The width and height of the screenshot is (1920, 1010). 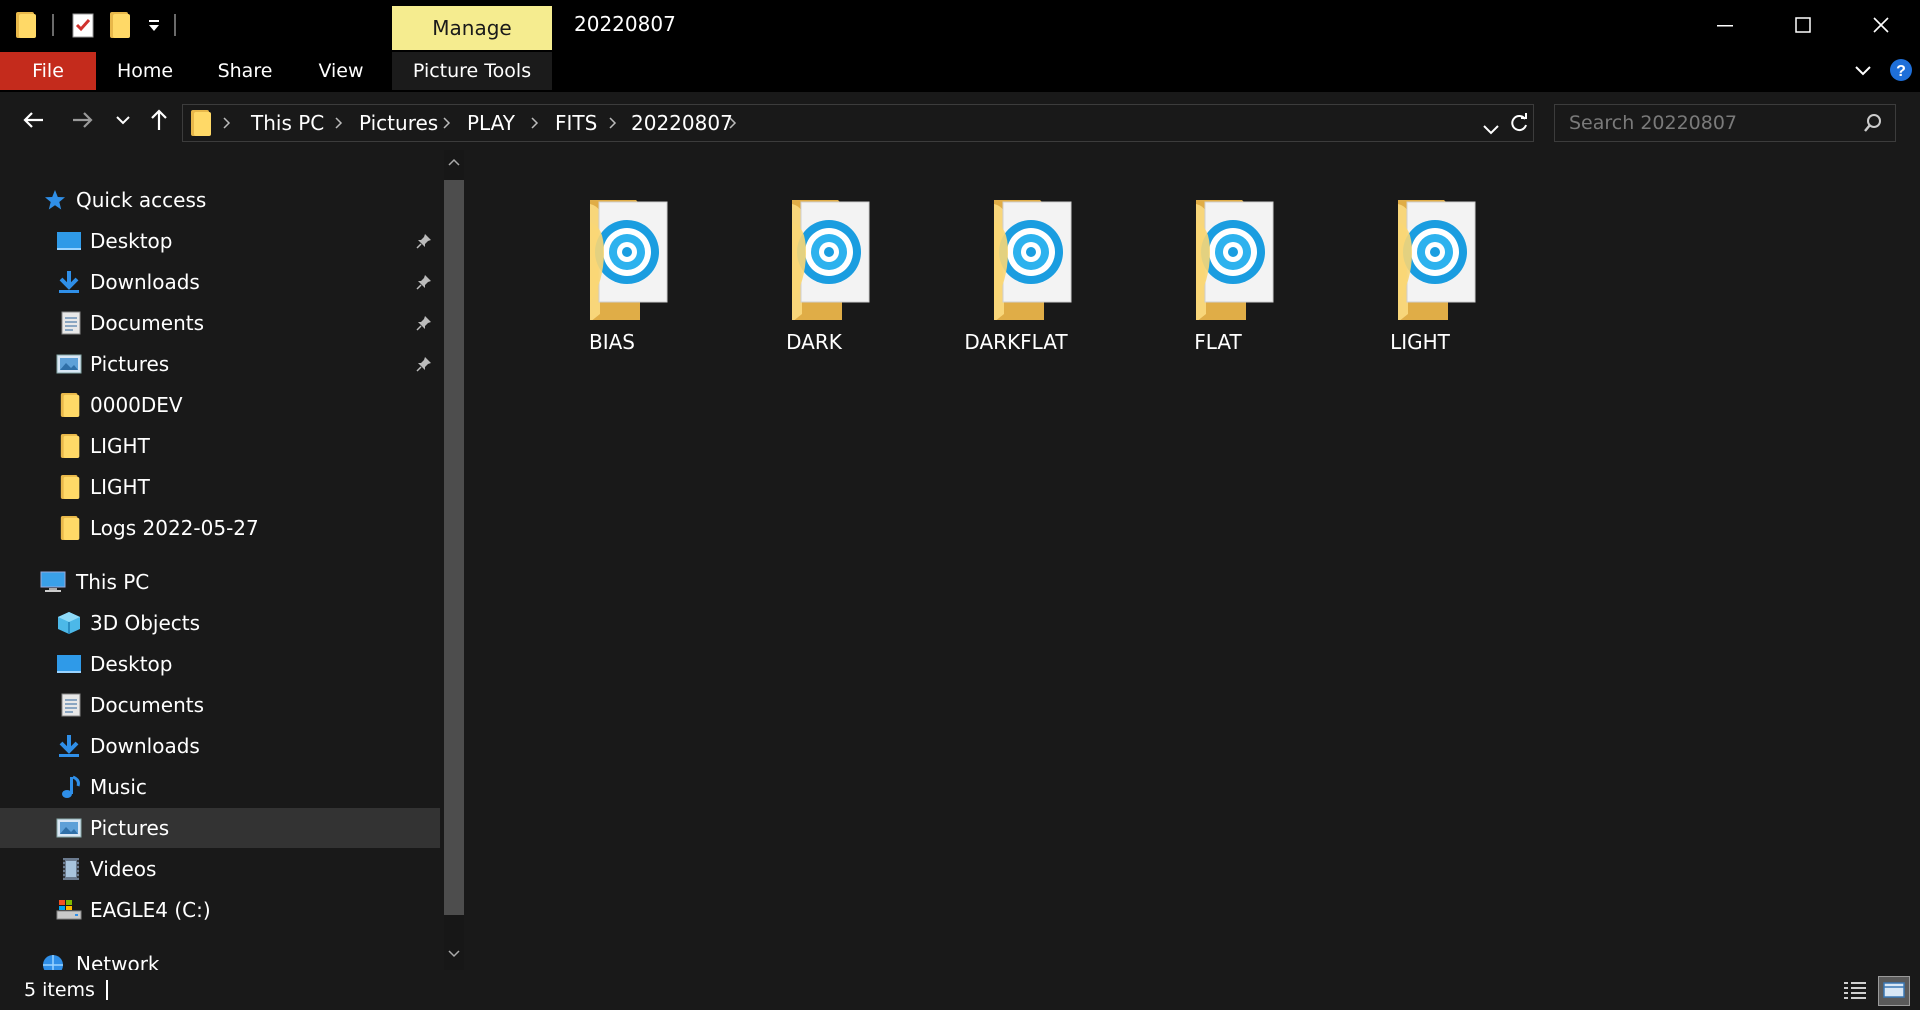 I want to click on forward-button, so click(x=83, y=120).